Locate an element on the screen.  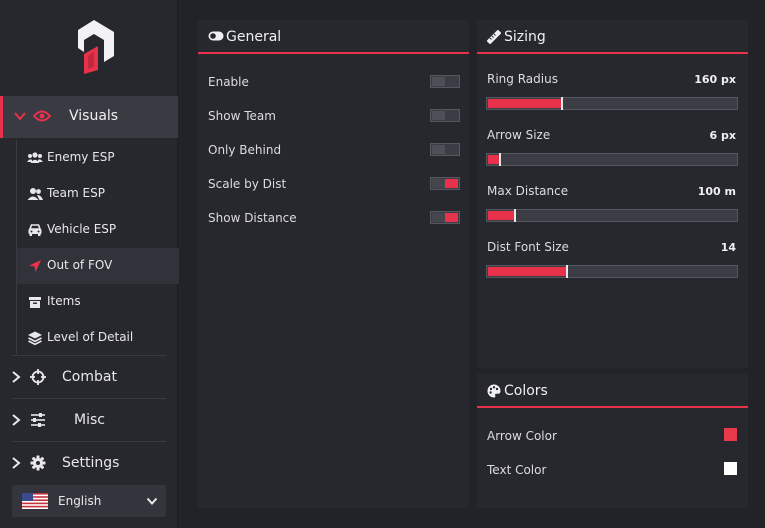
toggle-label: Show Team is located at coordinates (242, 116).